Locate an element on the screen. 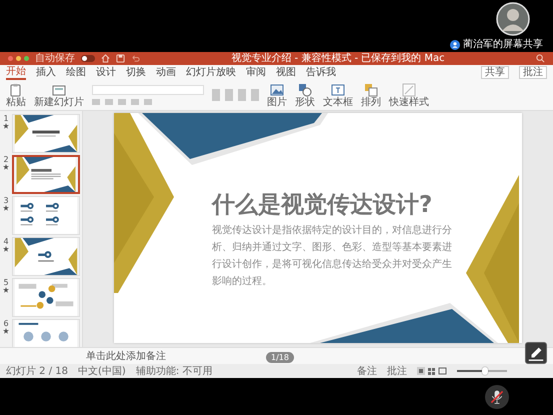  ribbon-button: 文本框 is located at coordinates (338, 95).